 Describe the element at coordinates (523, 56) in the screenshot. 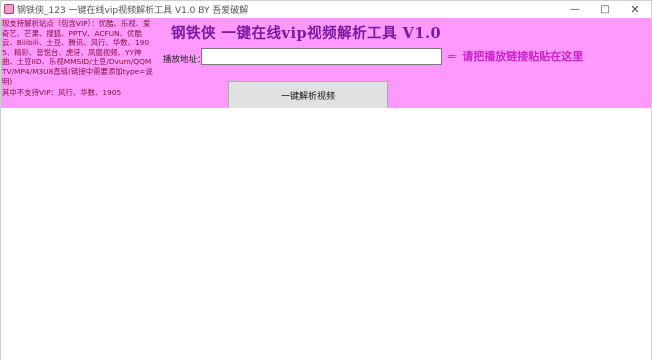

I see `paste-hint-text: 请把播放链接粘贴在这里` at that location.